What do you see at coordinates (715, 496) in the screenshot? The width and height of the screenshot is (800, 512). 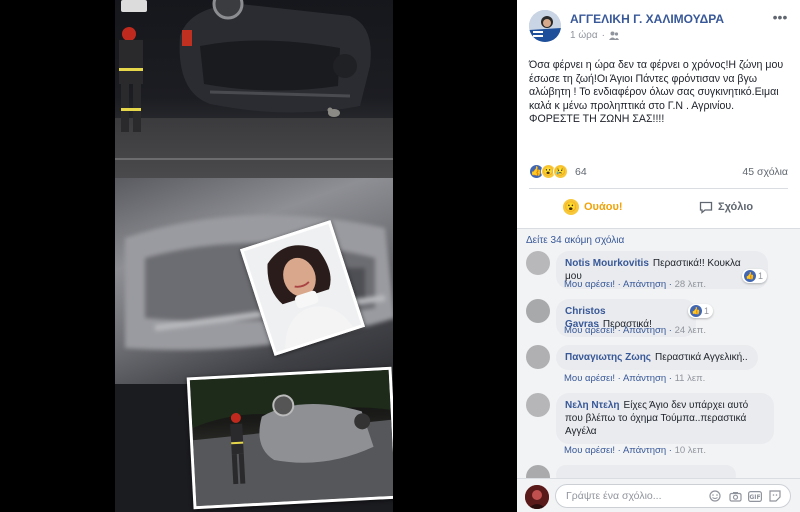 I see `emoji-icon` at bounding box center [715, 496].